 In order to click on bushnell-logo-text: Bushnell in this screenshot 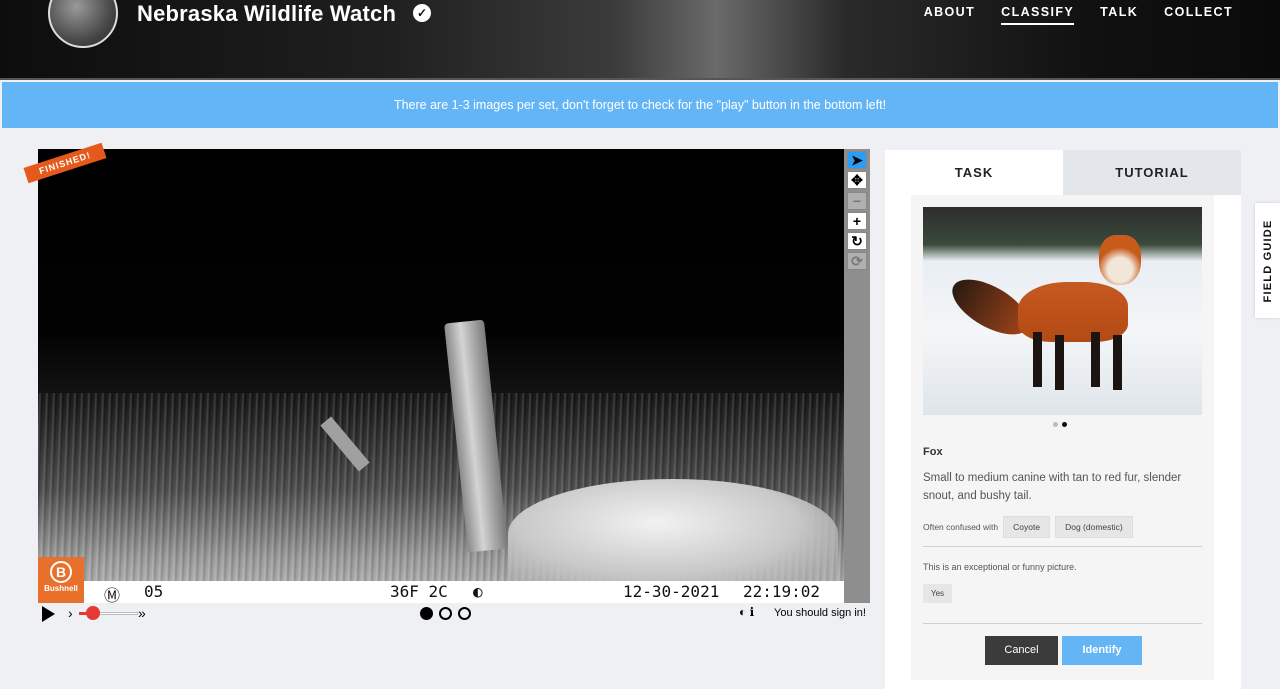, I will do `click(61, 588)`.